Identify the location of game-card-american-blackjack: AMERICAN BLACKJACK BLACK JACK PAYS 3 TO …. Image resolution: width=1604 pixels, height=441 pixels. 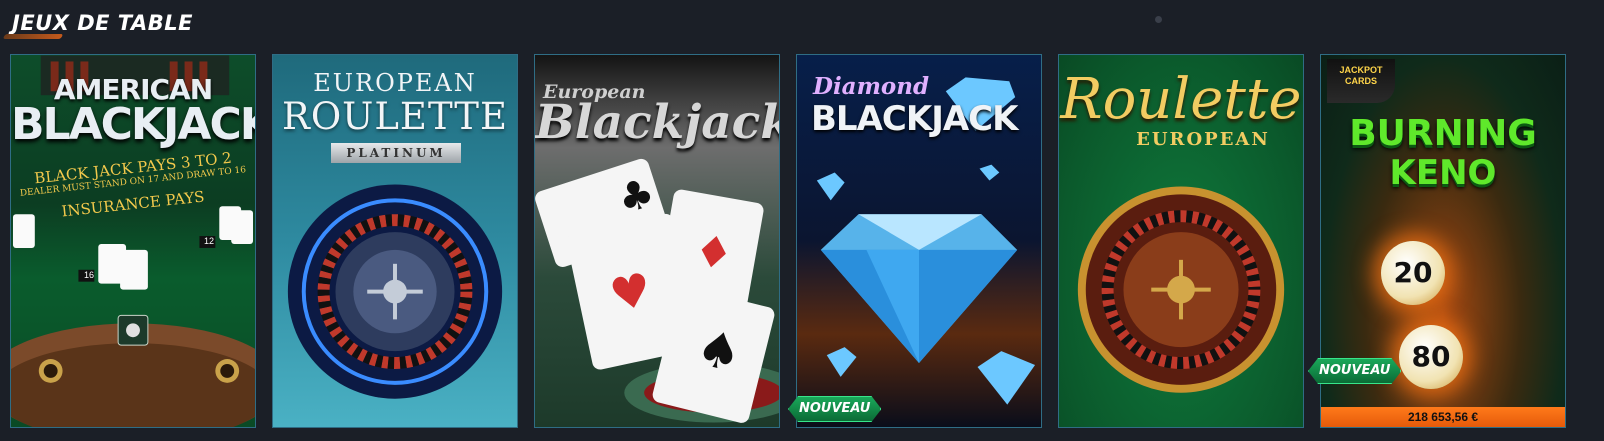
(133, 241).